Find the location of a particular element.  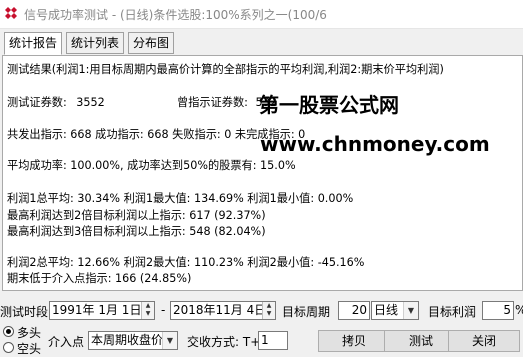

max-profit-3x-stat: 最高利润达到3倍目标利润以上指示: 548 (82.04%) is located at coordinates (136, 231).